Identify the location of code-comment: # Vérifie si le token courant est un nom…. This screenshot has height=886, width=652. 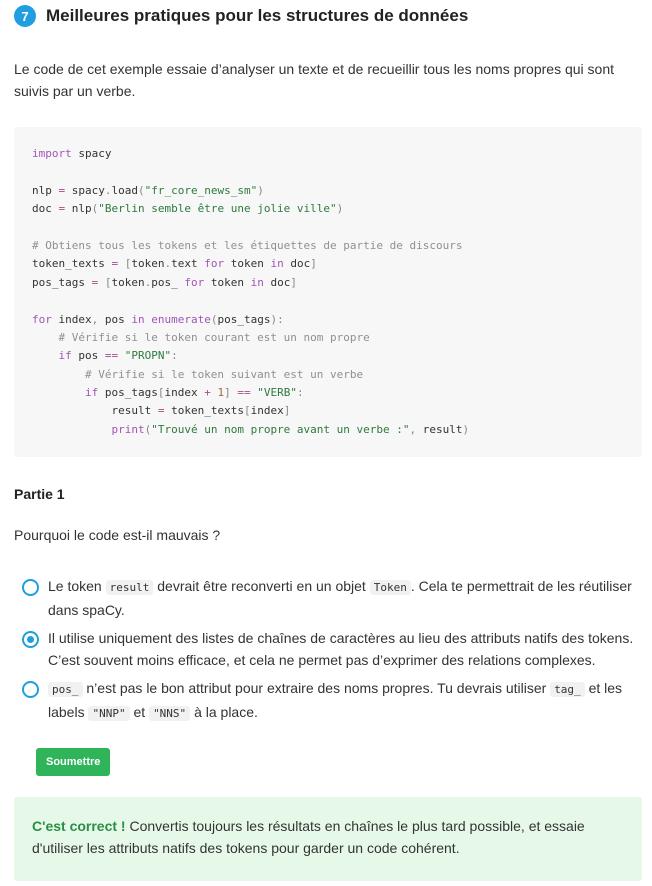
(201, 337).